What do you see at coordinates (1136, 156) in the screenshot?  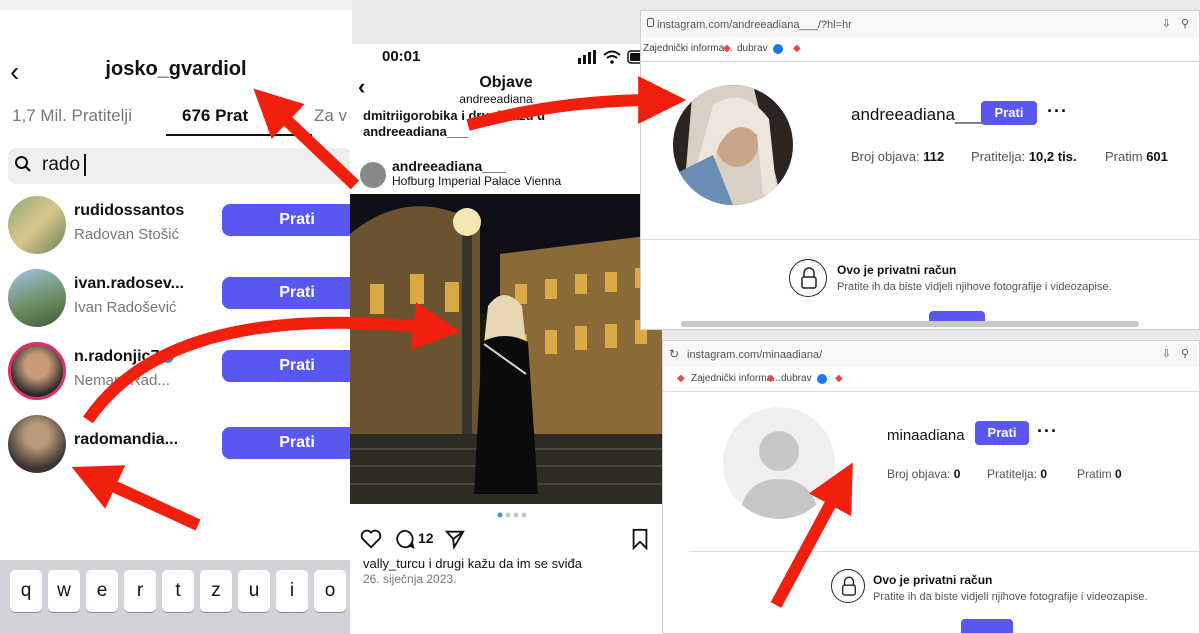 I see `stat-following: Pratim 601` at bounding box center [1136, 156].